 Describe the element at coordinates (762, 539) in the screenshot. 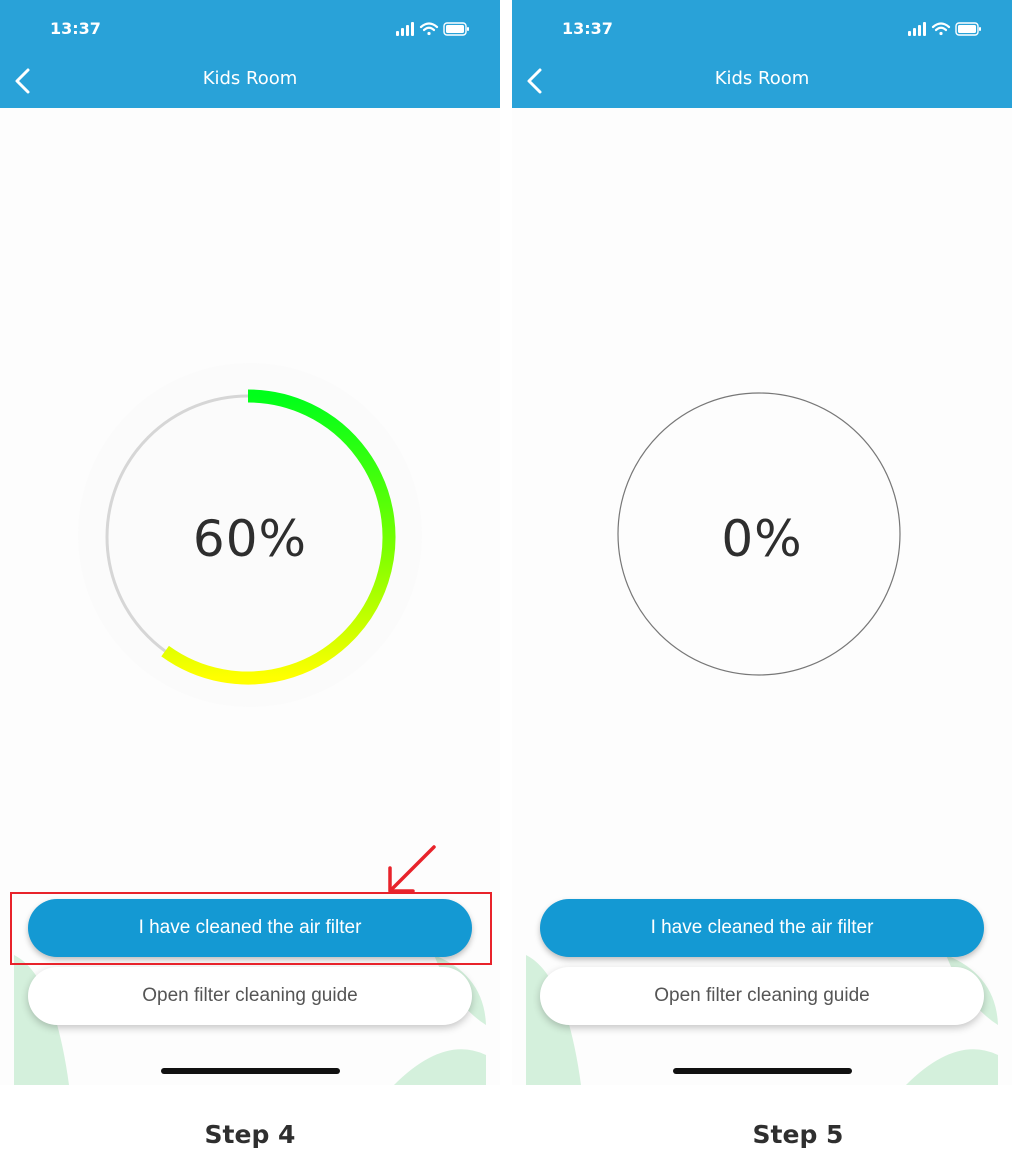

I see `gauge-percentage: 0%` at that location.